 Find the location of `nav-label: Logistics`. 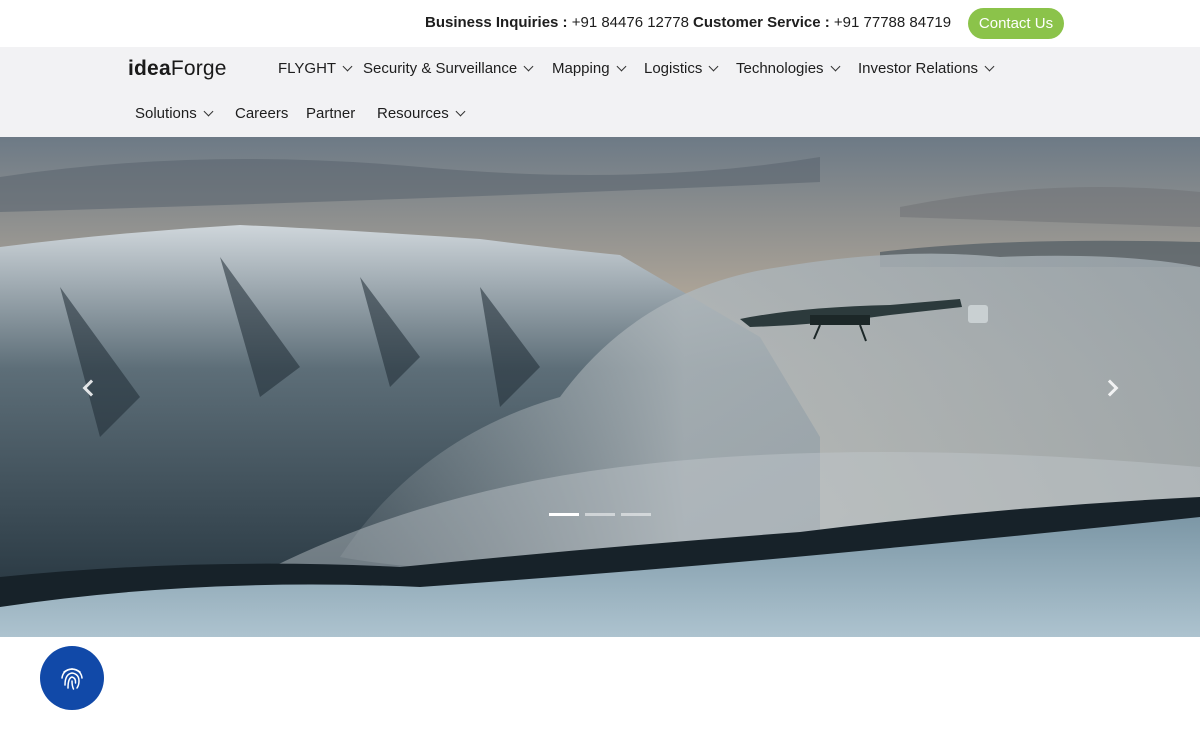

nav-label: Logistics is located at coordinates (673, 68).